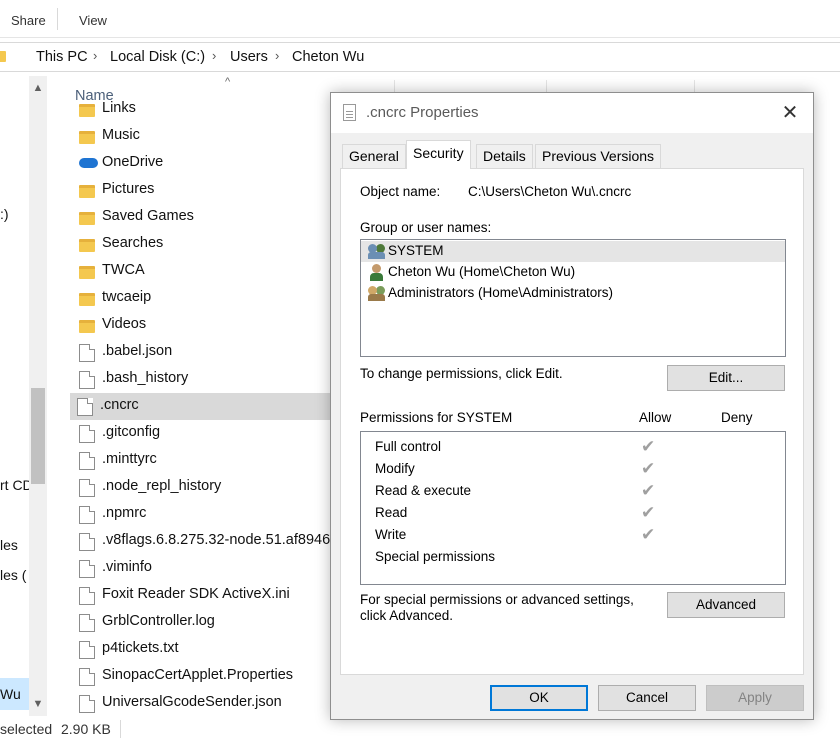  I want to click on nav-item-user: Wu, so click(10, 694).